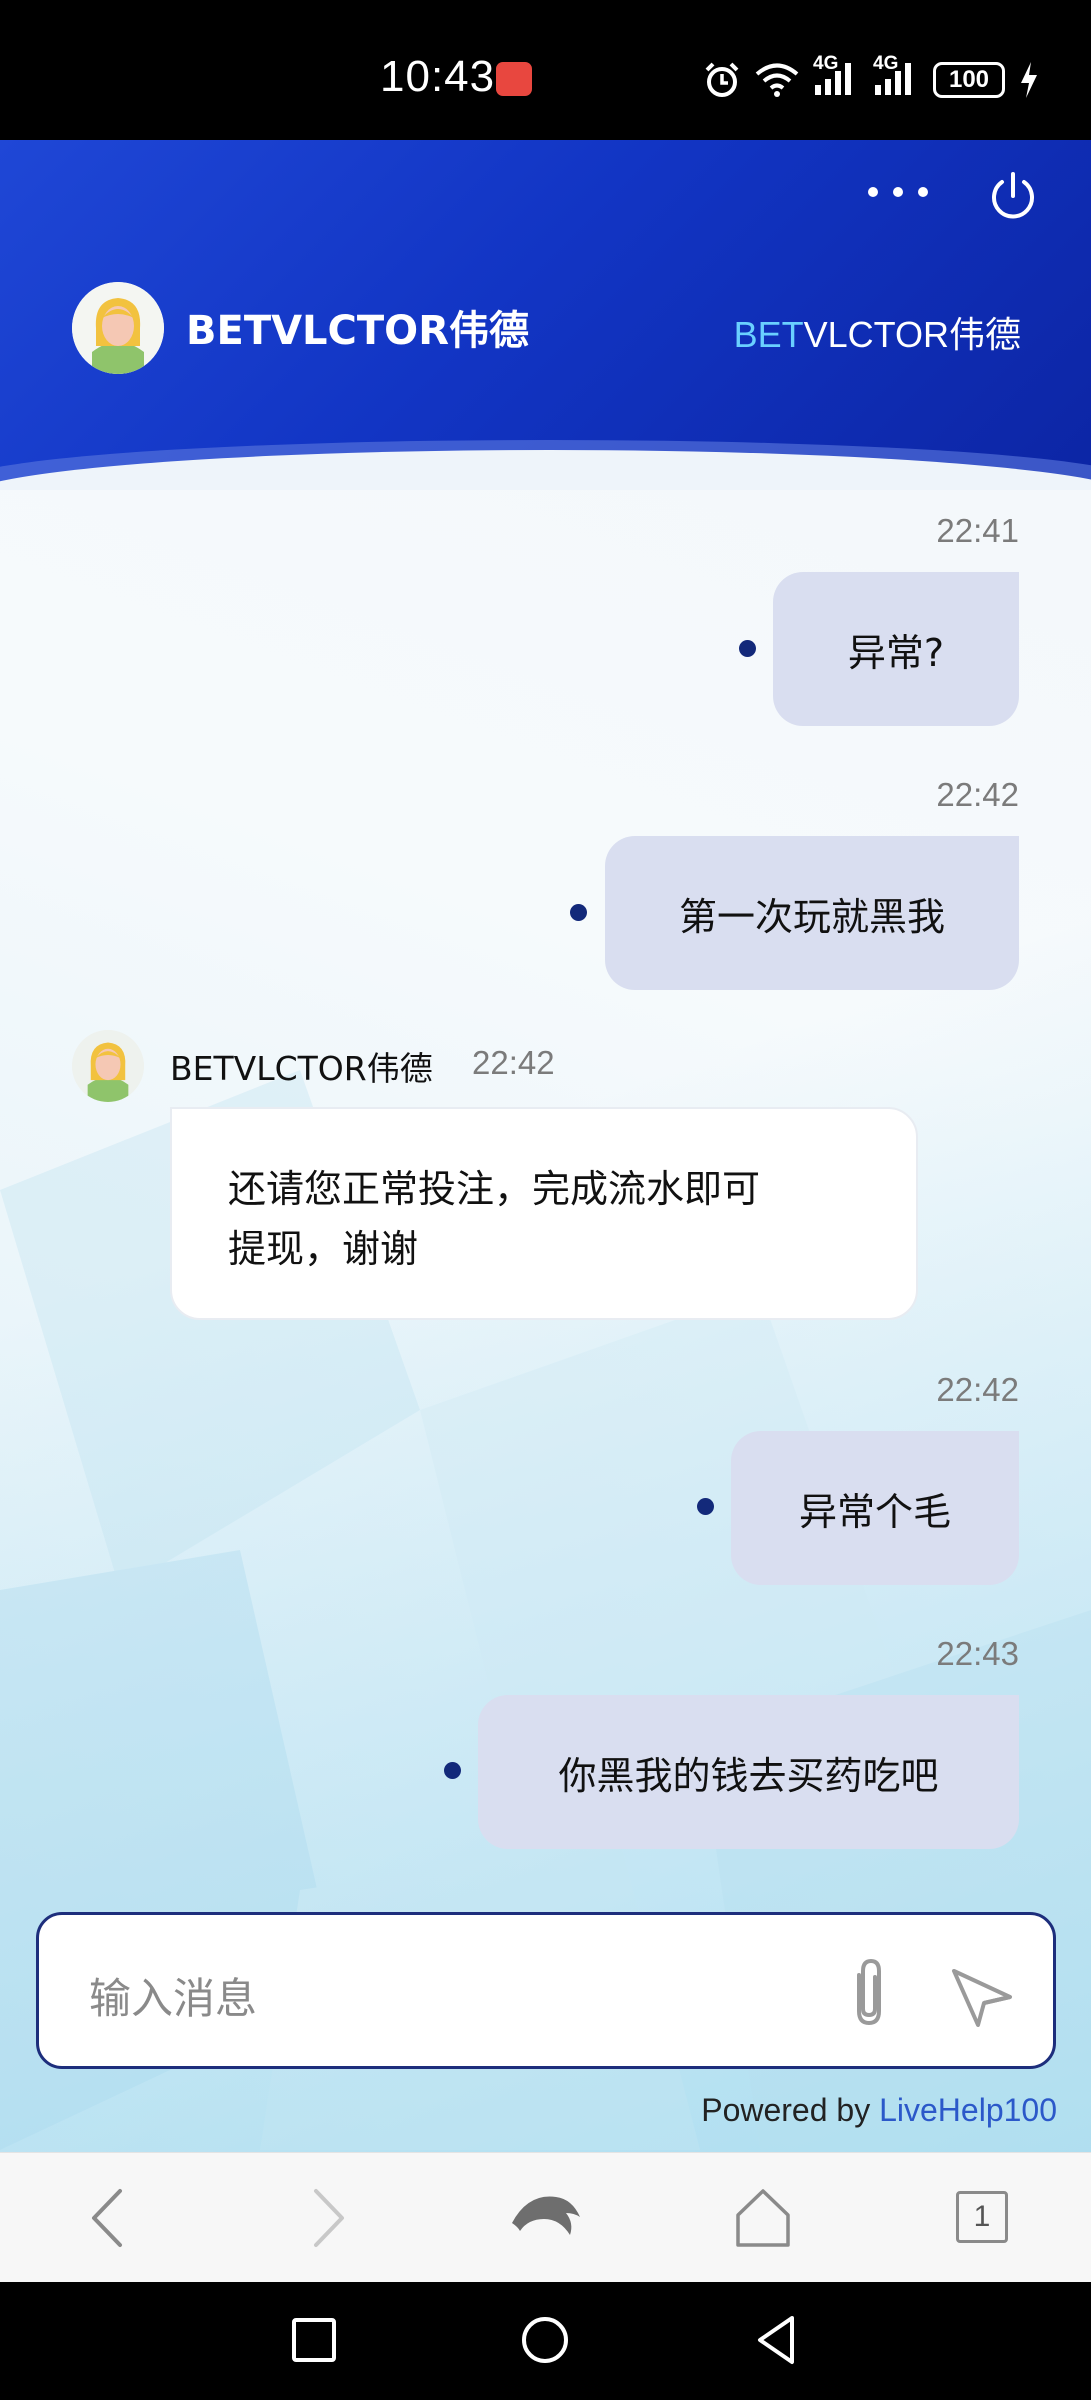 This screenshot has height=2400, width=1091. What do you see at coordinates (982, 1995) in the screenshot?
I see `send-icon` at bounding box center [982, 1995].